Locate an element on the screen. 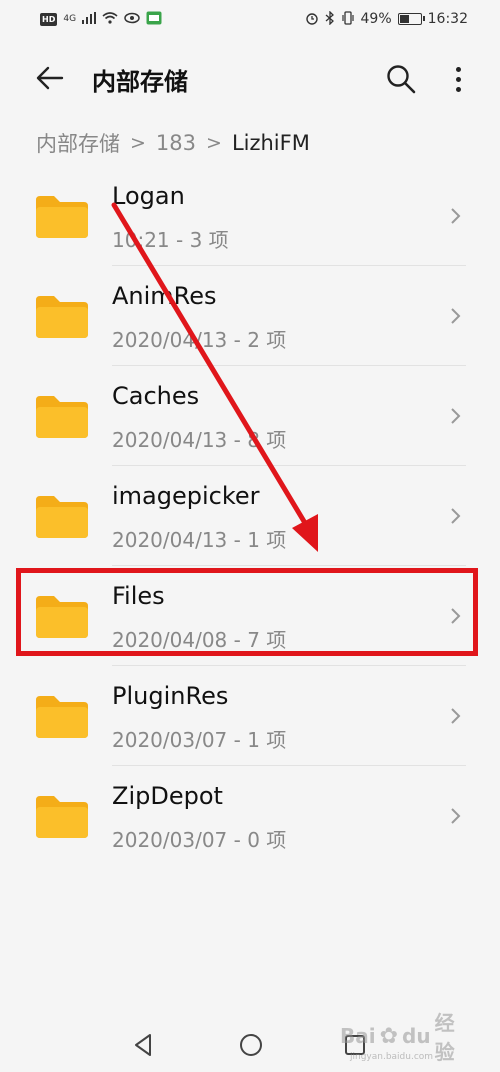  watermark-brand2: du is located at coordinates (416, 1036).